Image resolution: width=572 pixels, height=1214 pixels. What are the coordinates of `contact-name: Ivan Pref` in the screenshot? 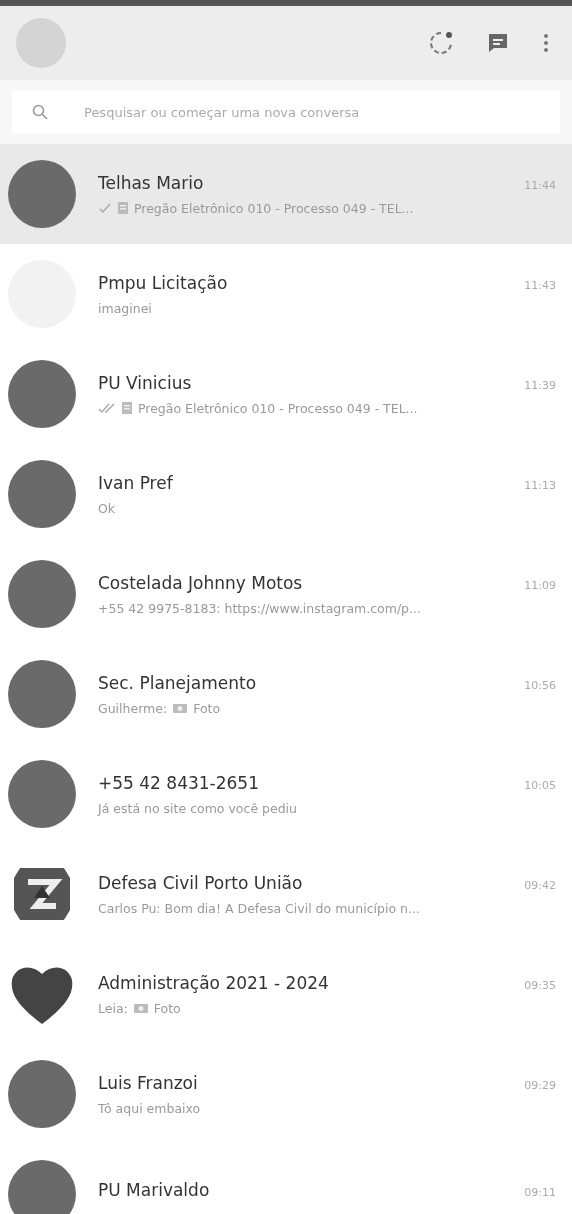 It's located at (135, 482).